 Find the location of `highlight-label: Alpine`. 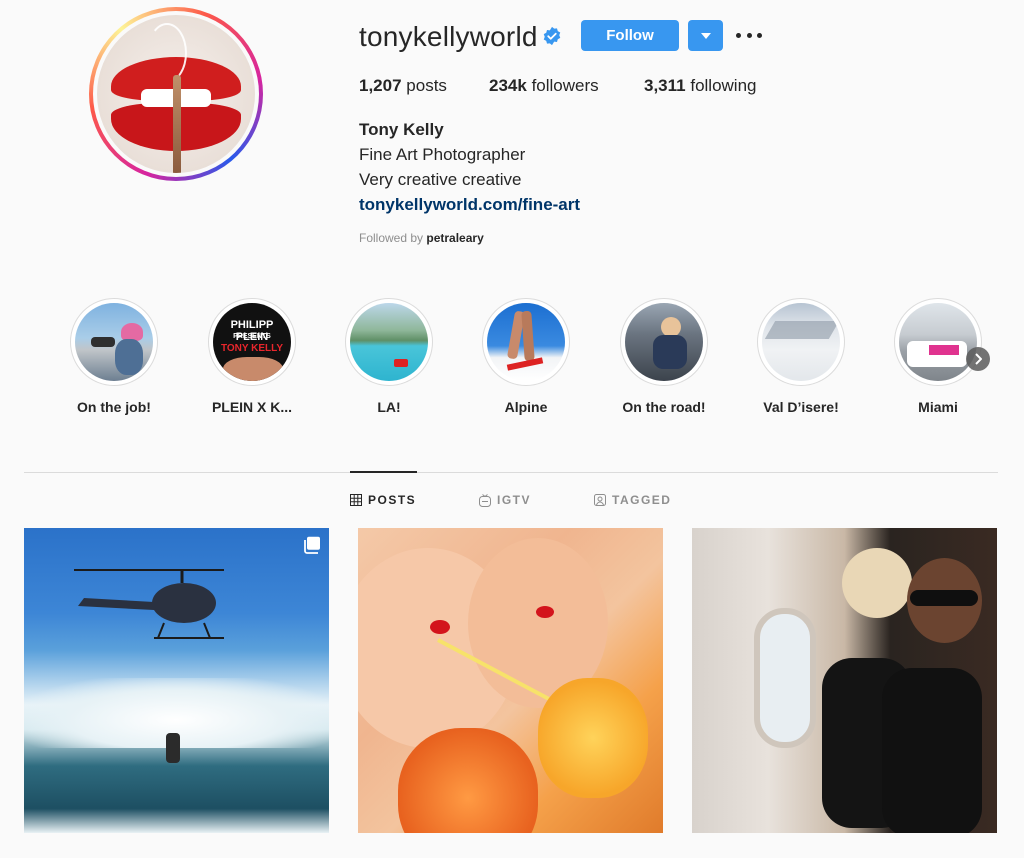

highlight-label: Alpine is located at coordinates (526, 407).